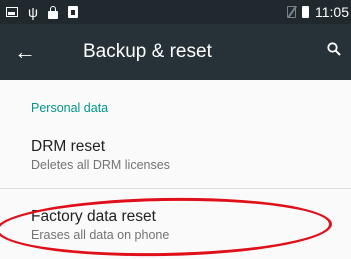 The width and height of the screenshot is (351, 259). What do you see at coordinates (100, 165) in the screenshot?
I see `list-item-subtitle: Deletes all DRM licenses` at bounding box center [100, 165].